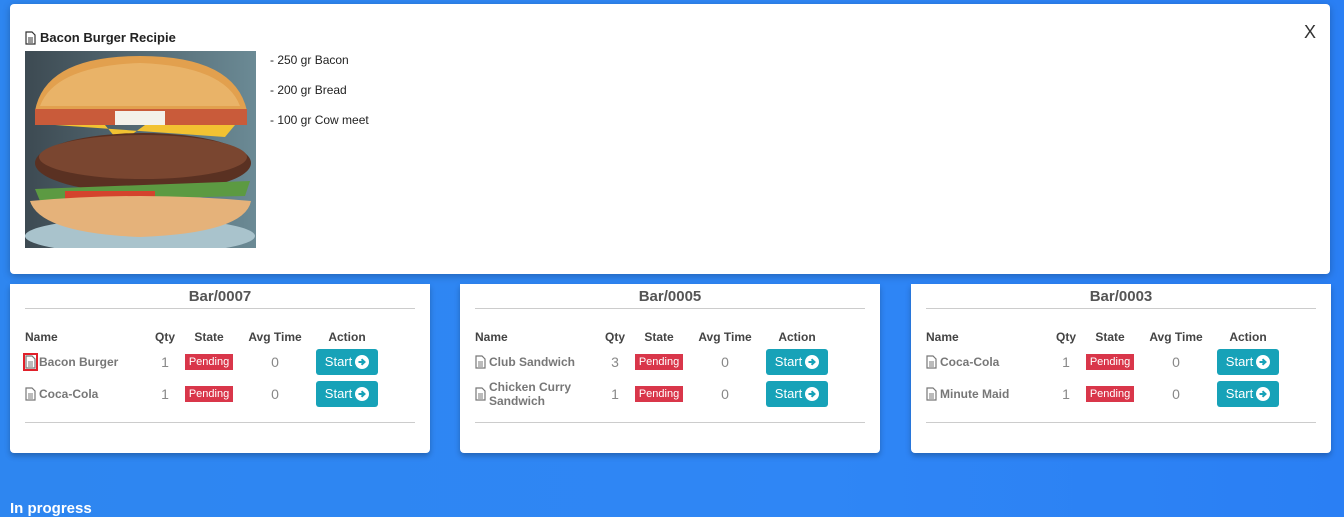 This screenshot has width=1344, height=517. What do you see at coordinates (319, 120) in the screenshot?
I see `ingredient-item: - 100 gr Cow meet` at bounding box center [319, 120].